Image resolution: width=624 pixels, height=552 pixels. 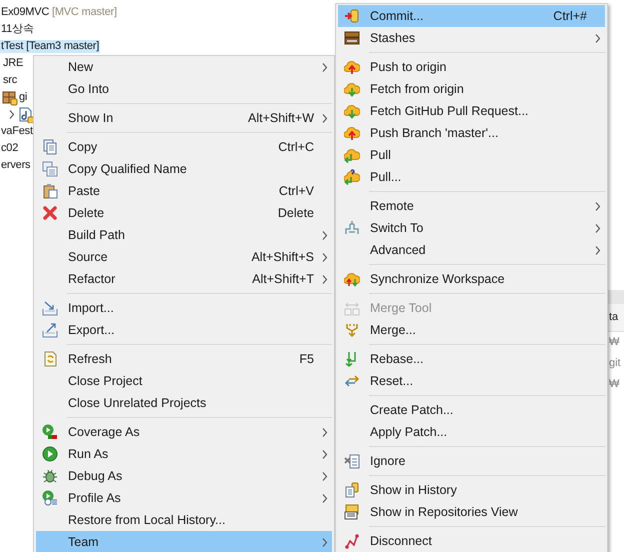 What do you see at coordinates (50, 359) in the screenshot?
I see `refresh-icon` at bounding box center [50, 359].